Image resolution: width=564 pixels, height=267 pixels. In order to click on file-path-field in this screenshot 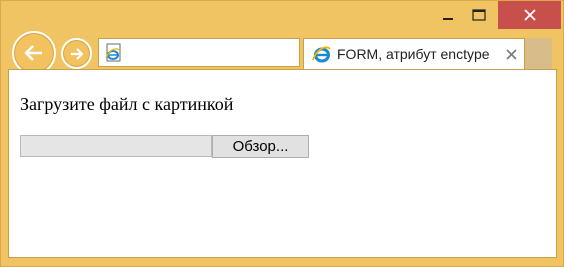, I will do `click(116, 146)`.